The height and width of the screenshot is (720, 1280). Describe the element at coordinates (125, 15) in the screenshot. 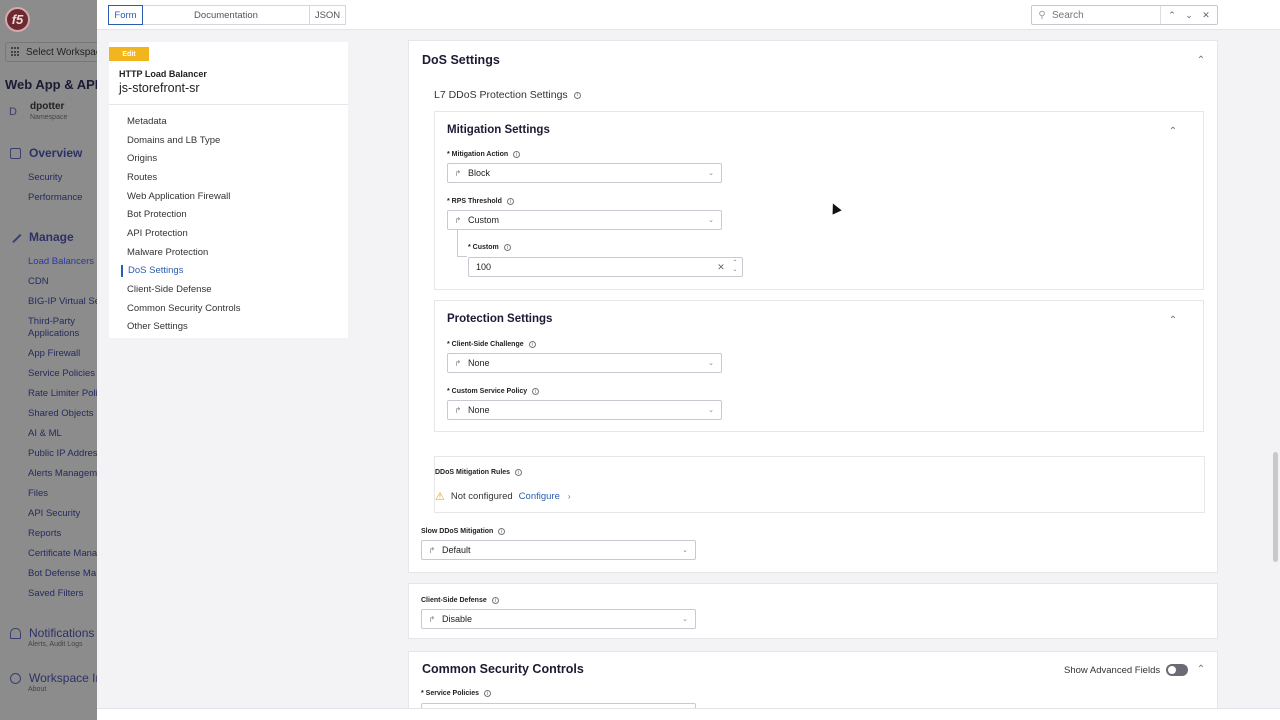

I see `tab-form: Form` at that location.